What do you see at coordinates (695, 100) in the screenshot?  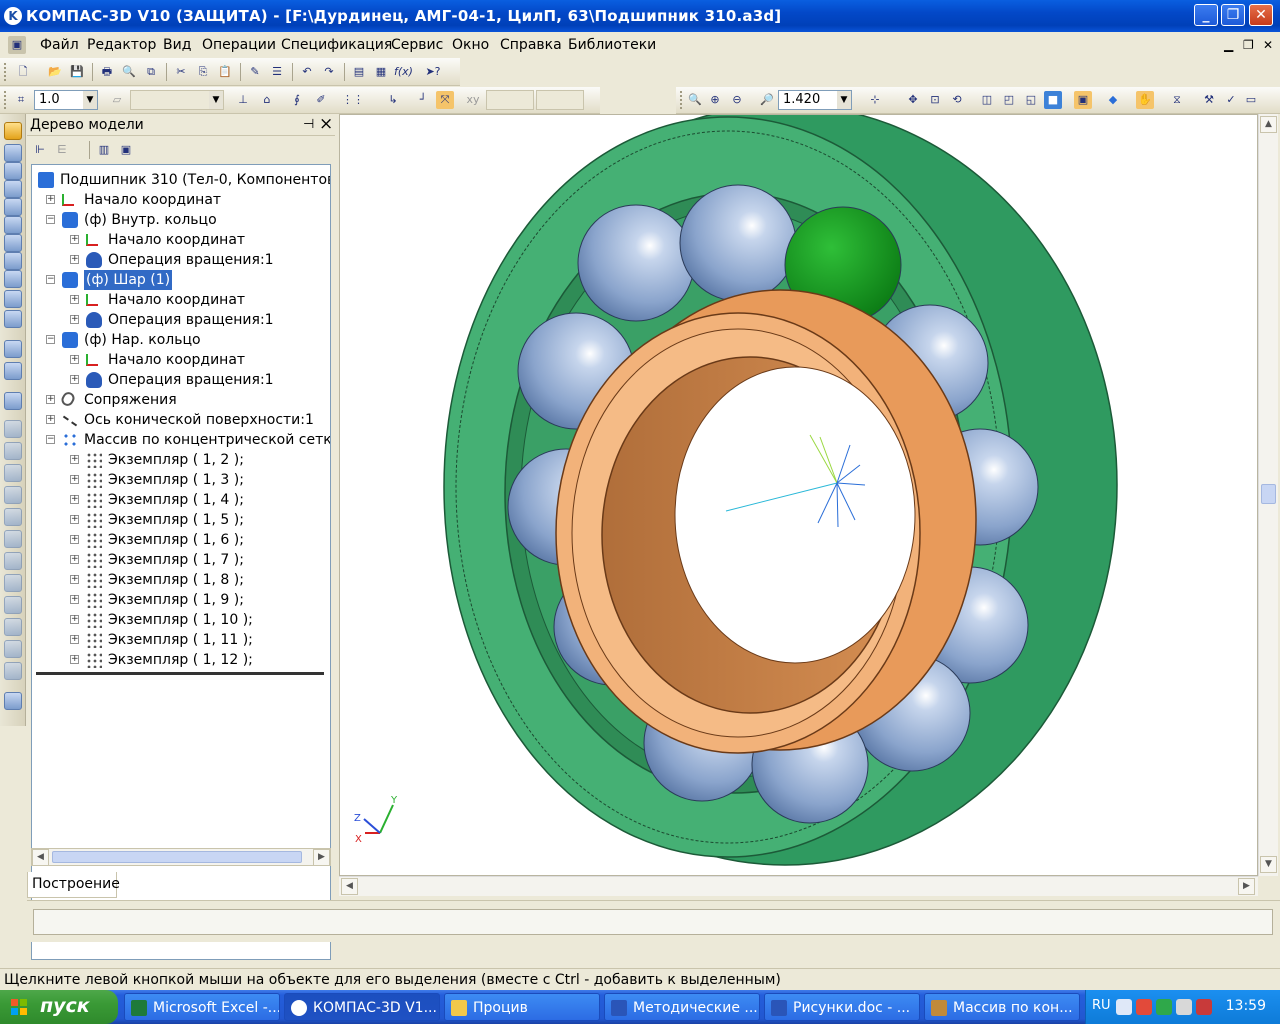 I see `zoom-window-icon: 🔍` at bounding box center [695, 100].